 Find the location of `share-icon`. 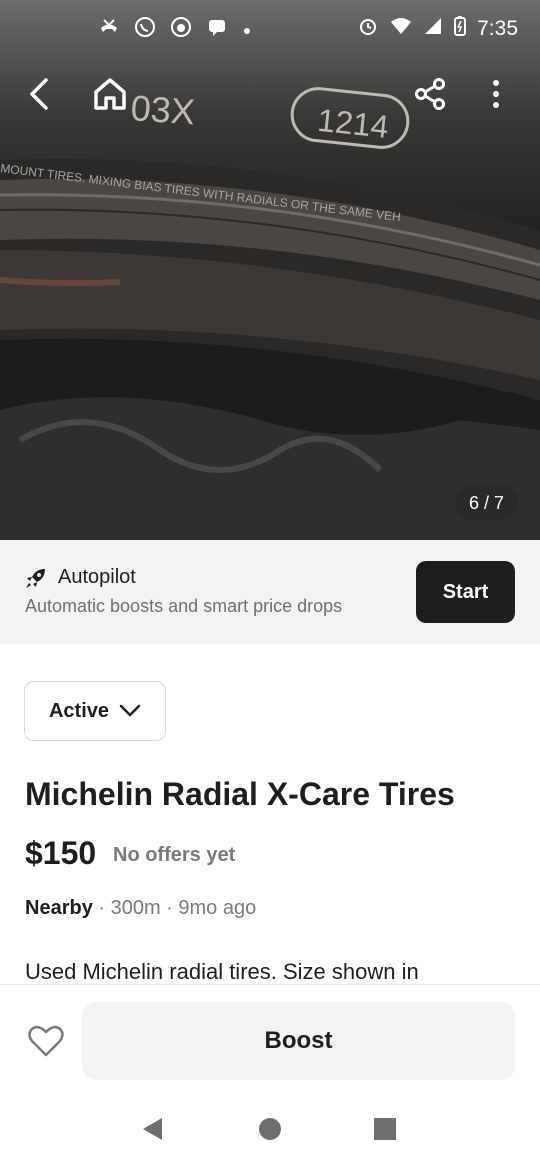

share-icon is located at coordinates (430, 94).